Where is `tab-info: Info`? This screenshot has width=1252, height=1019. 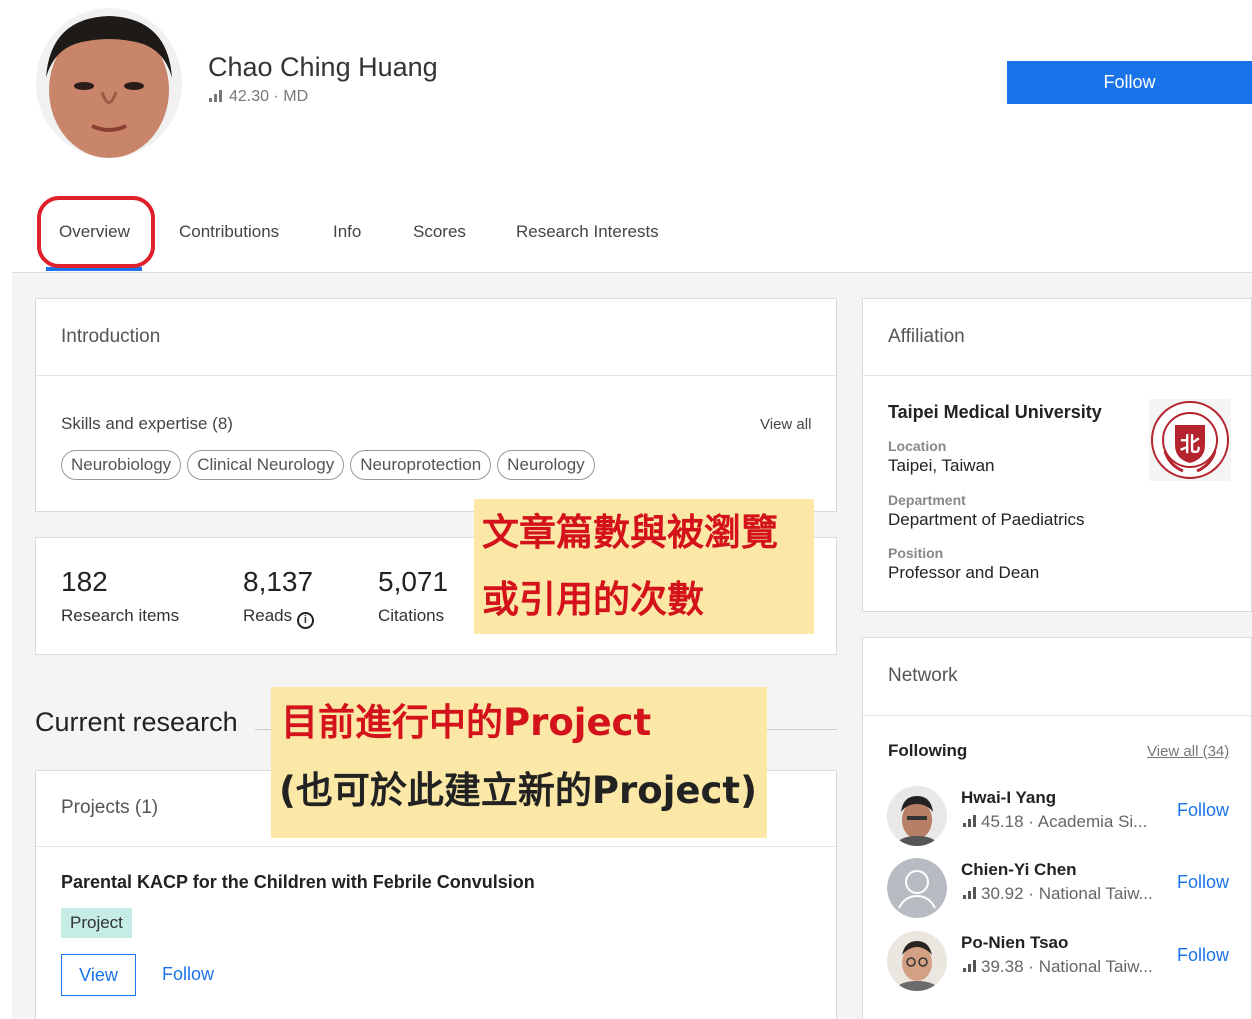 tab-info: Info is located at coordinates (347, 232).